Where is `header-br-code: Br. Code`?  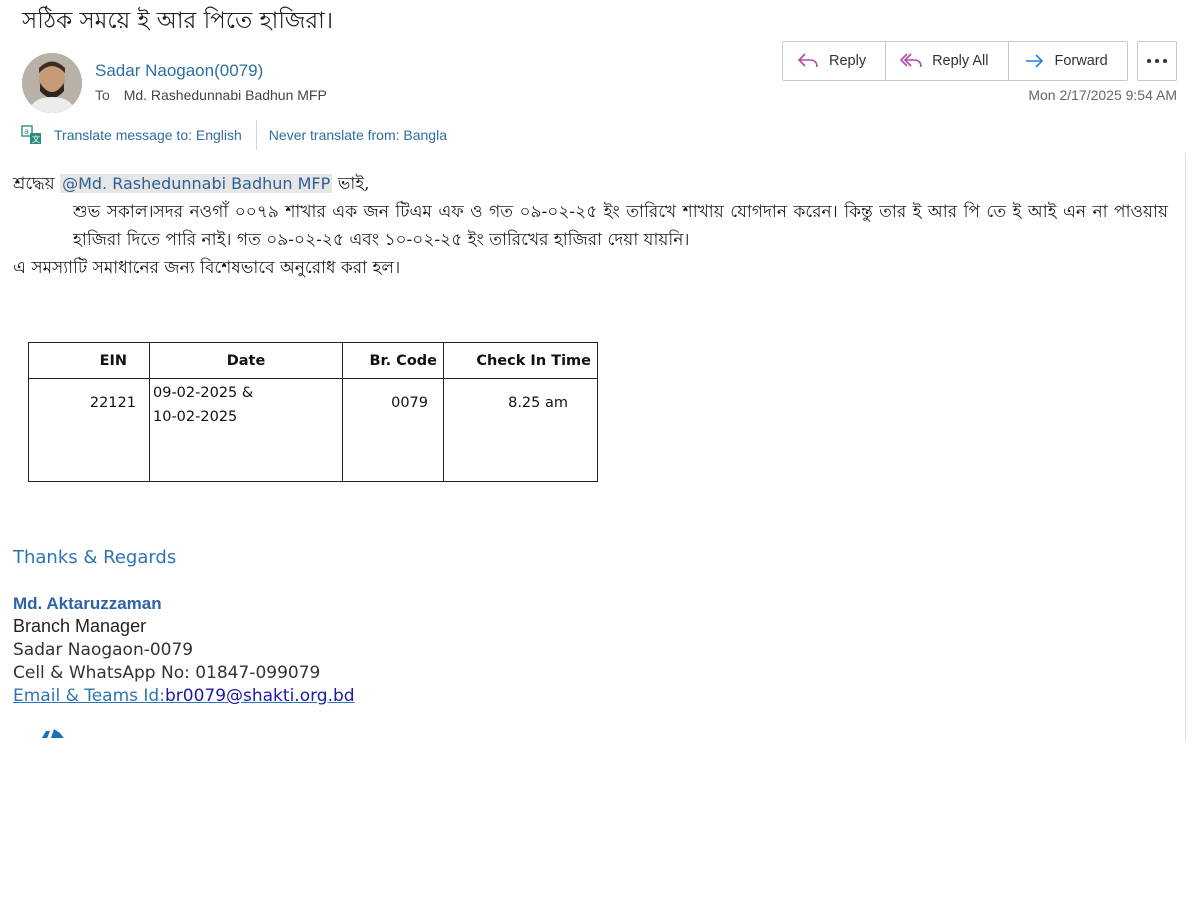
header-br-code: Br. Code is located at coordinates (393, 360).